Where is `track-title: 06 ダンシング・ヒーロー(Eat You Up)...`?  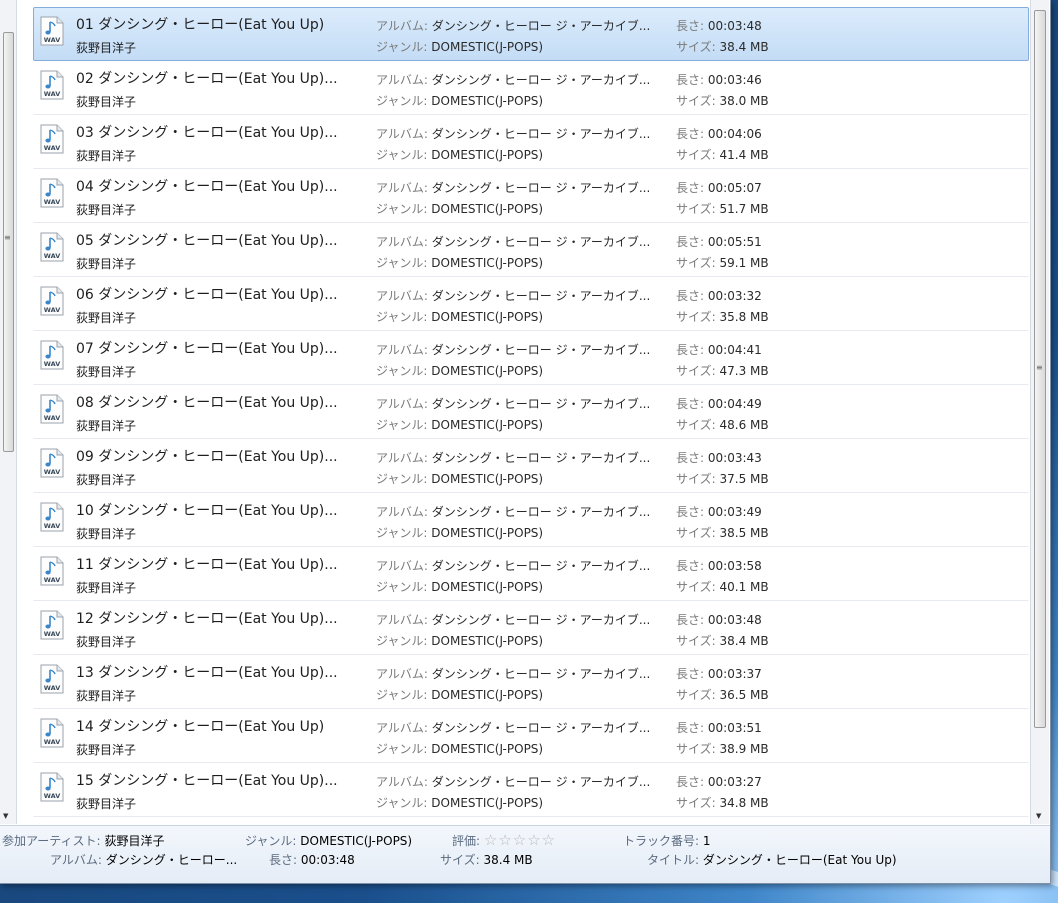 track-title: 06 ダンシング・ヒーロー(Eat You Up)... is located at coordinates (207, 294).